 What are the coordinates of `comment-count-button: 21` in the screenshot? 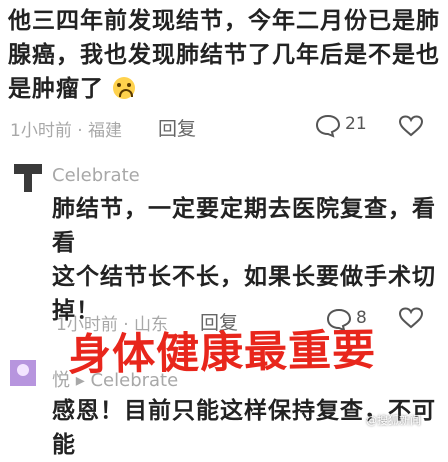 It's located at (350, 126).